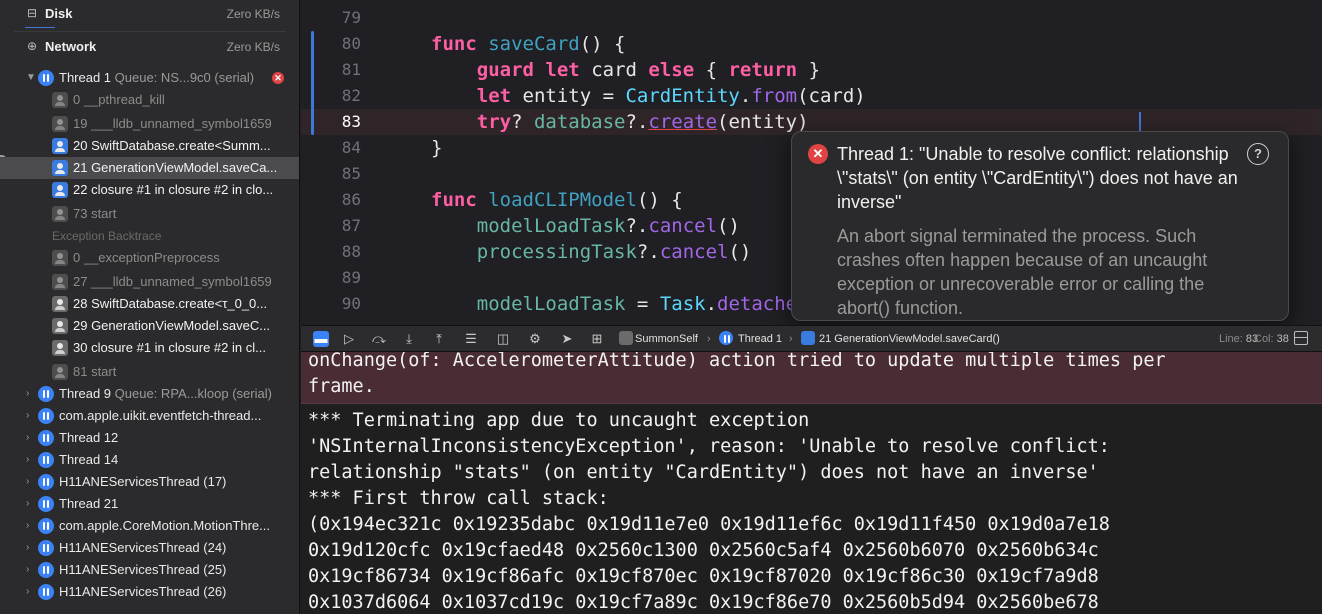  Describe the element at coordinates (321, 339) in the screenshot. I see `breakpoints-toggle-icon: ▬` at that location.